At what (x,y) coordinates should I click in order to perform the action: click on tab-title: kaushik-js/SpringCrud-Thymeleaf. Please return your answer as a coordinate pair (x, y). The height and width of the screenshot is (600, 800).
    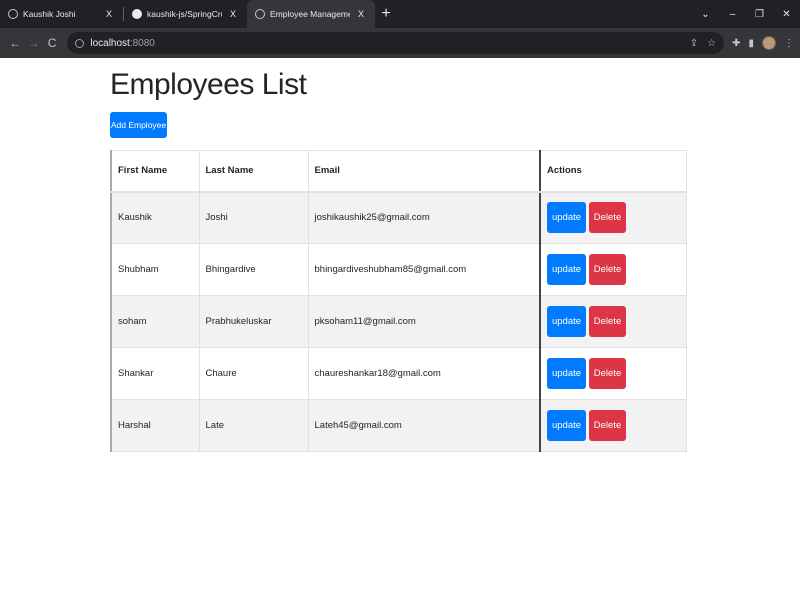
    Looking at the image, I should click on (184, 14).